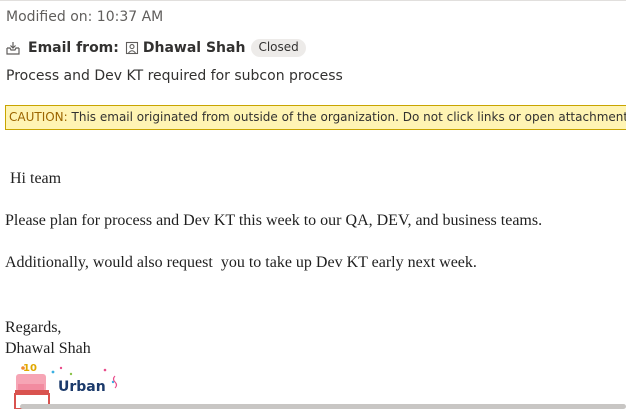 The height and width of the screenshot is (409, 626). I want to click on signature-name: Dhawal Shah, so click(48, 348).